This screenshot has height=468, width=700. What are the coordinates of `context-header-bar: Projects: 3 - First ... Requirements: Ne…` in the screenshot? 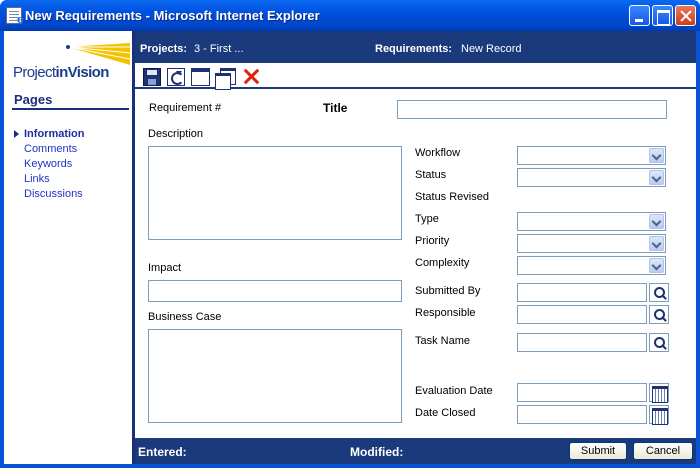 It's located at (415, 47).